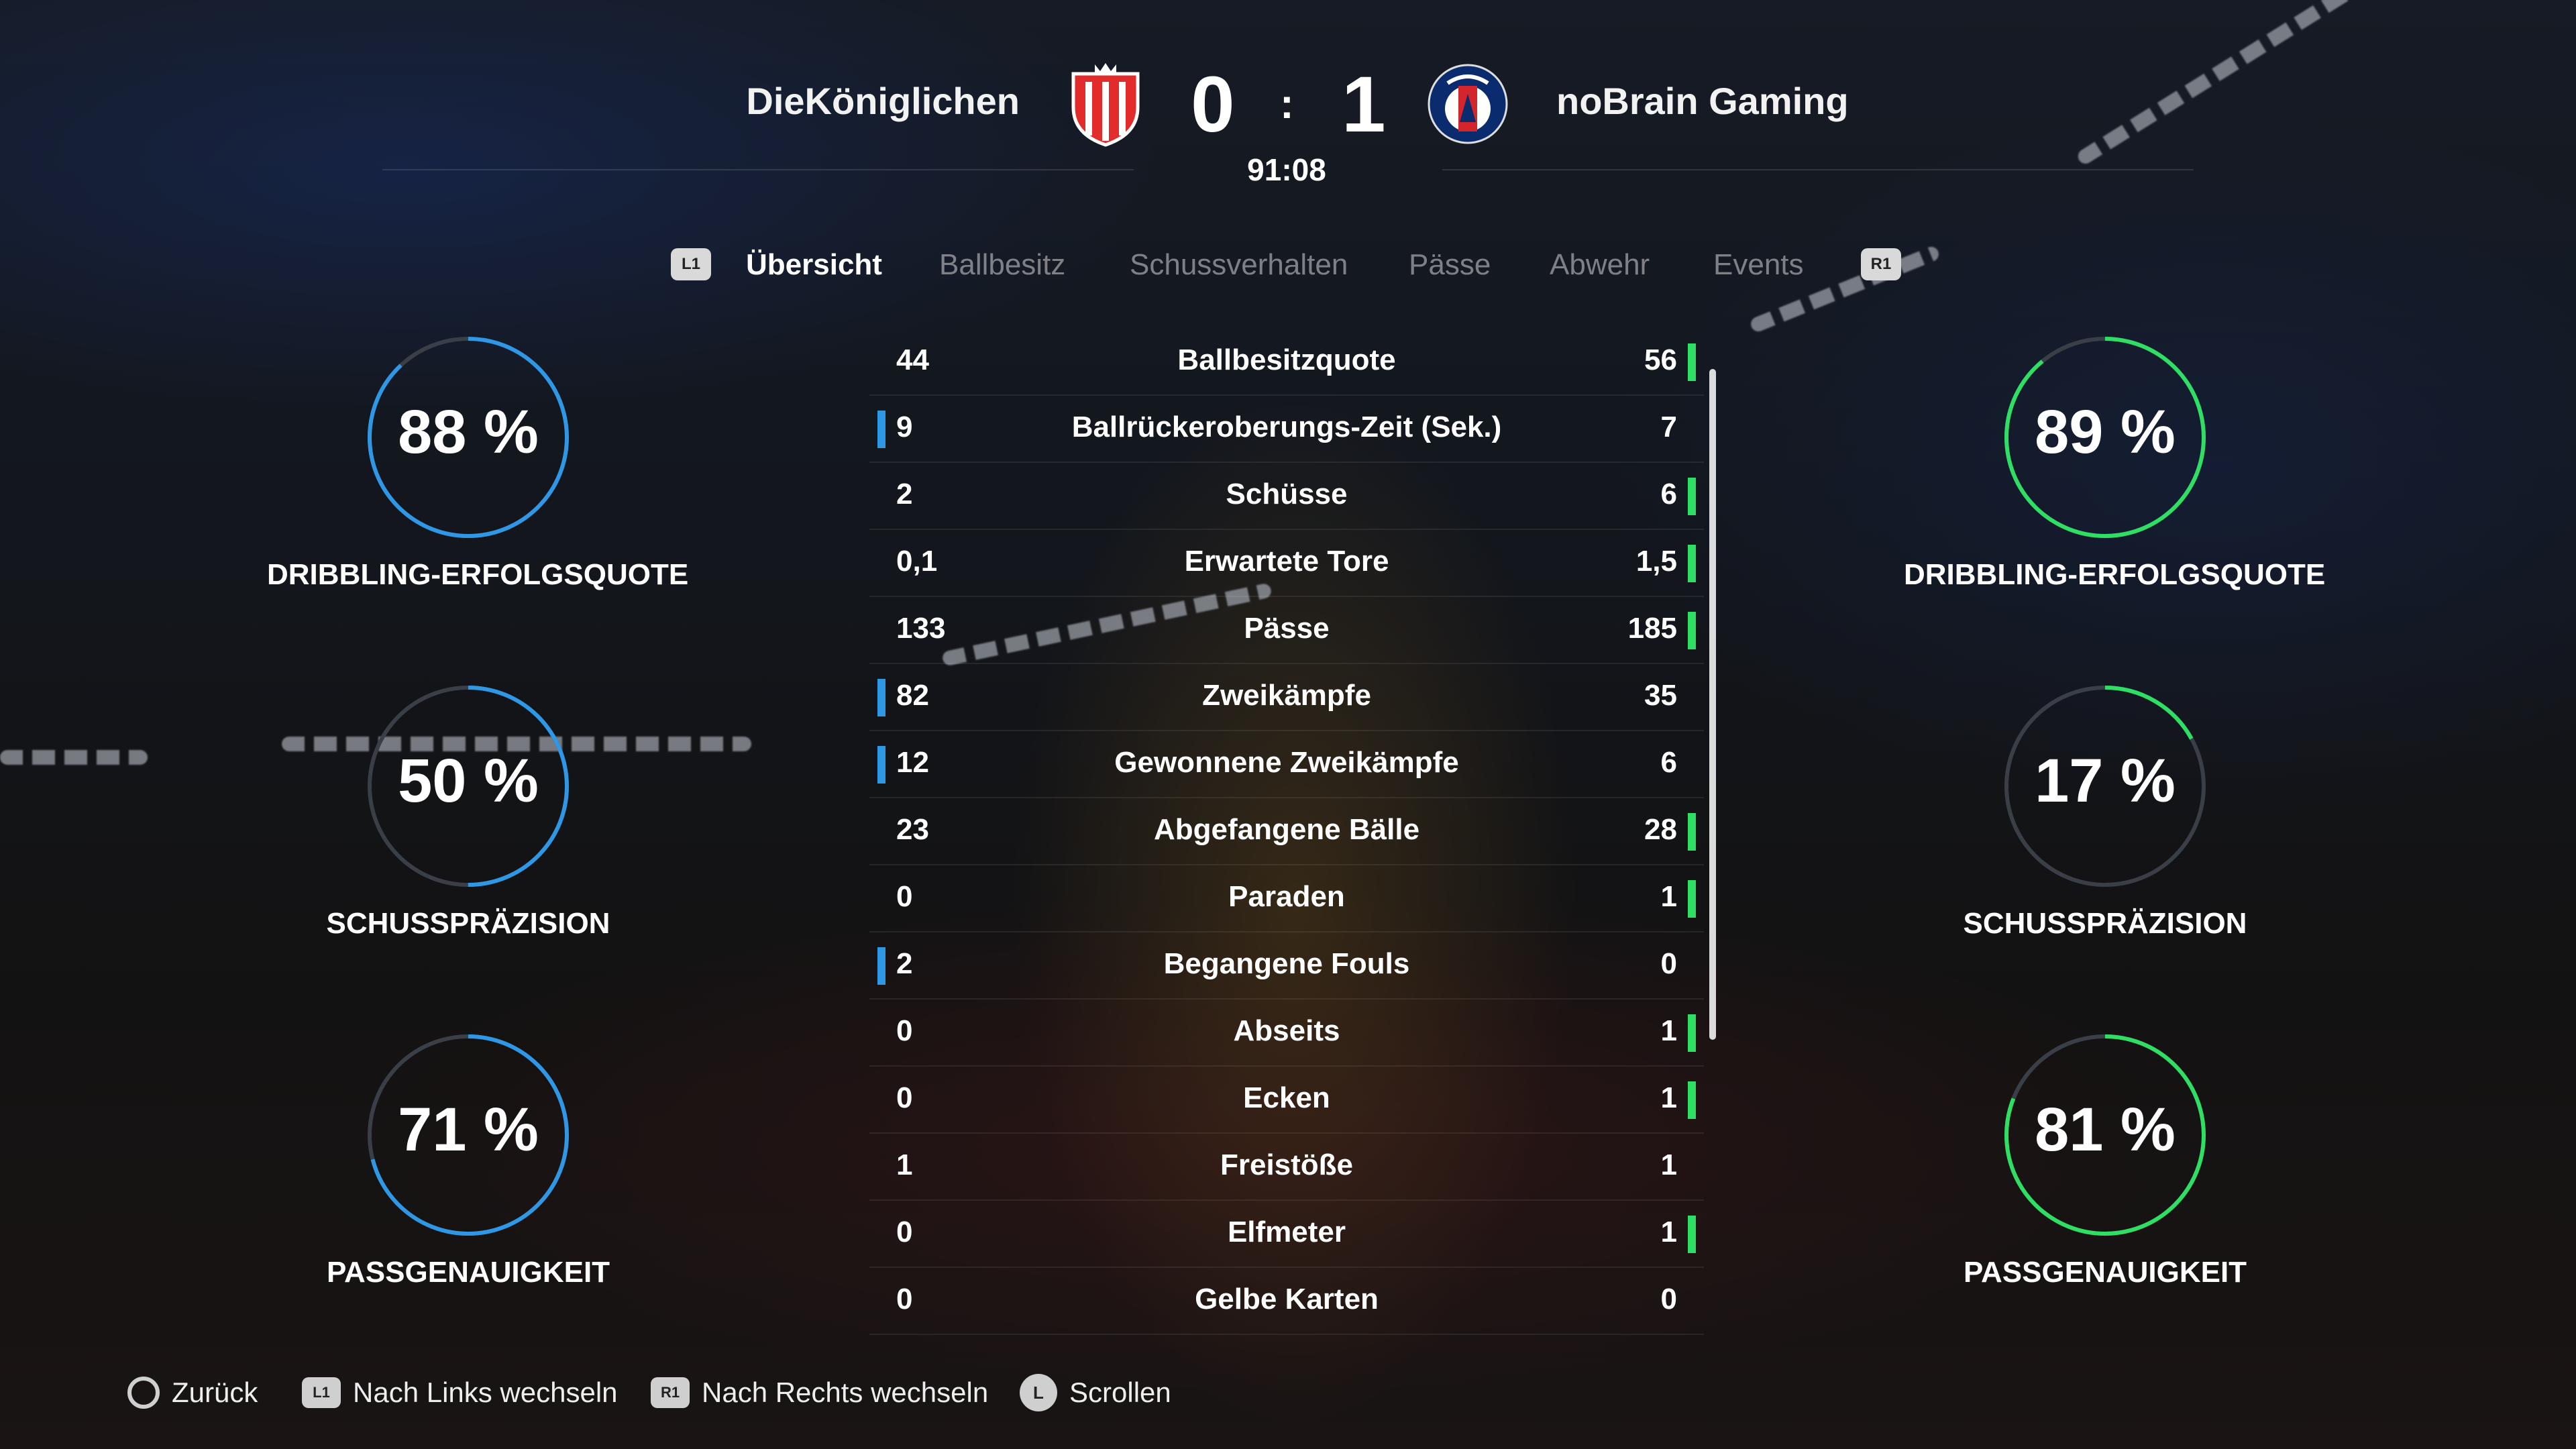 This screenshot has height=1449, width=2576. I want to click on tab-paesse: Pässe, so click(1450, 265).